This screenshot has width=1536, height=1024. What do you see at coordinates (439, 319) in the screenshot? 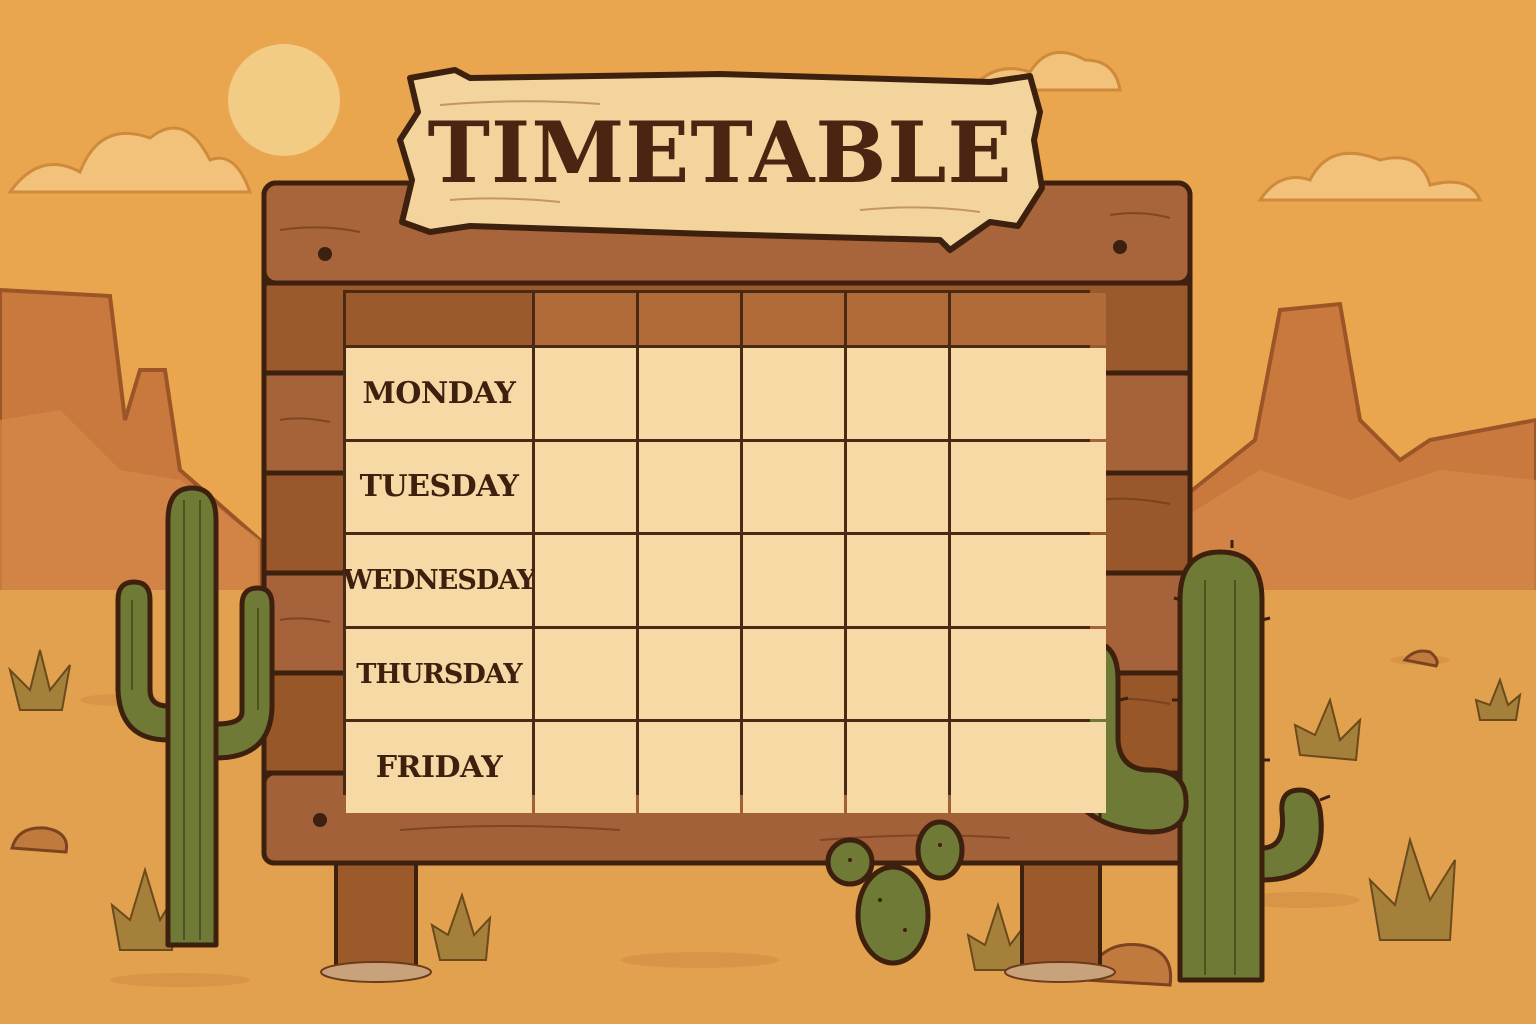
I see `header-corner-cell` at bounding box center [439, 319].